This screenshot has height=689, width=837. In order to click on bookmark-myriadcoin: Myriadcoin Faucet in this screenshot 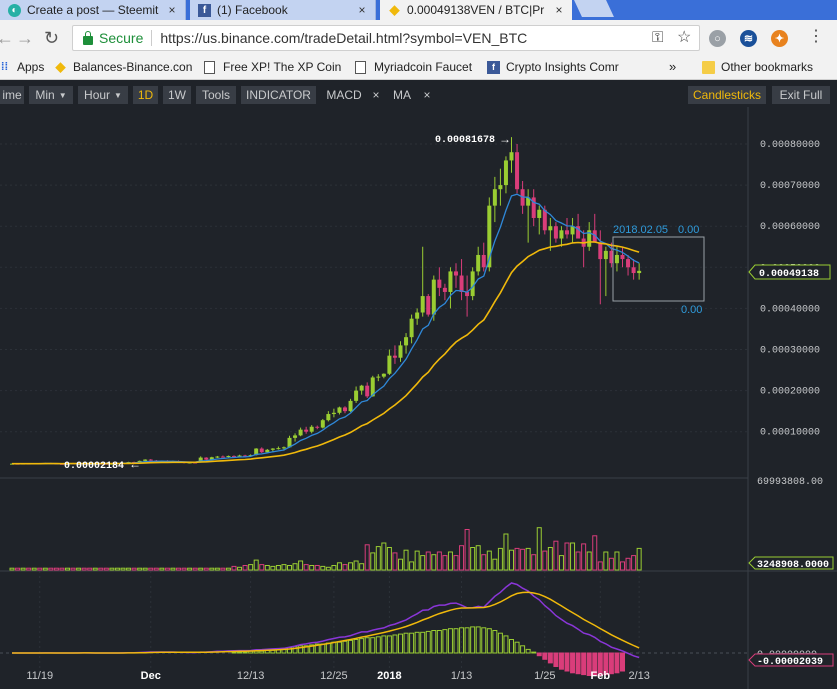, I will do `click(413, 67)`.